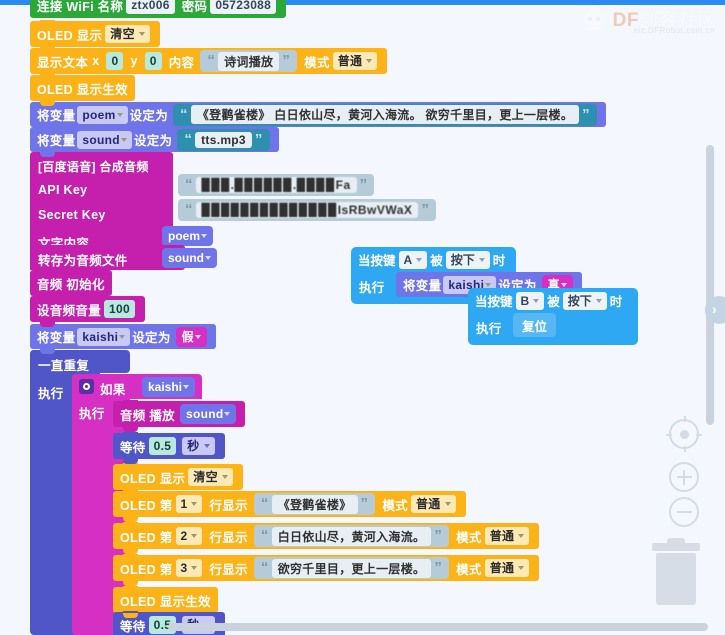  Describe the element at coordinates (351, 568) in the screenshot. I see `oled-line-3-string: “ 欲穷千里目，更上一层楼。 ”` at that location.